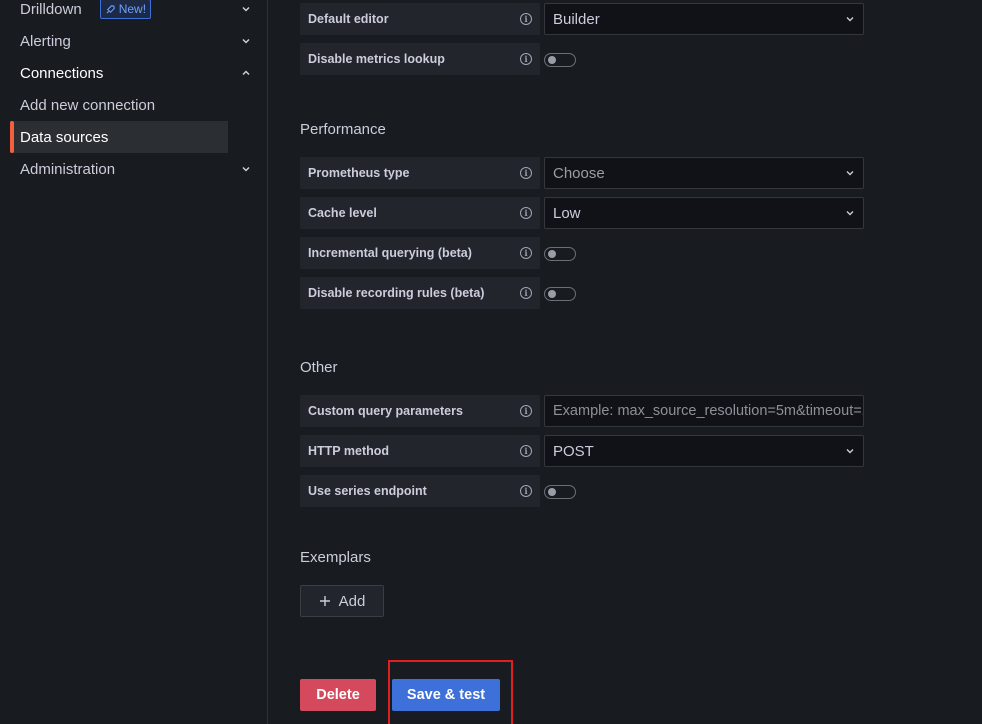 The image size is (982, 724). I want to click on cache-level-select: Low, so click(704, 213).